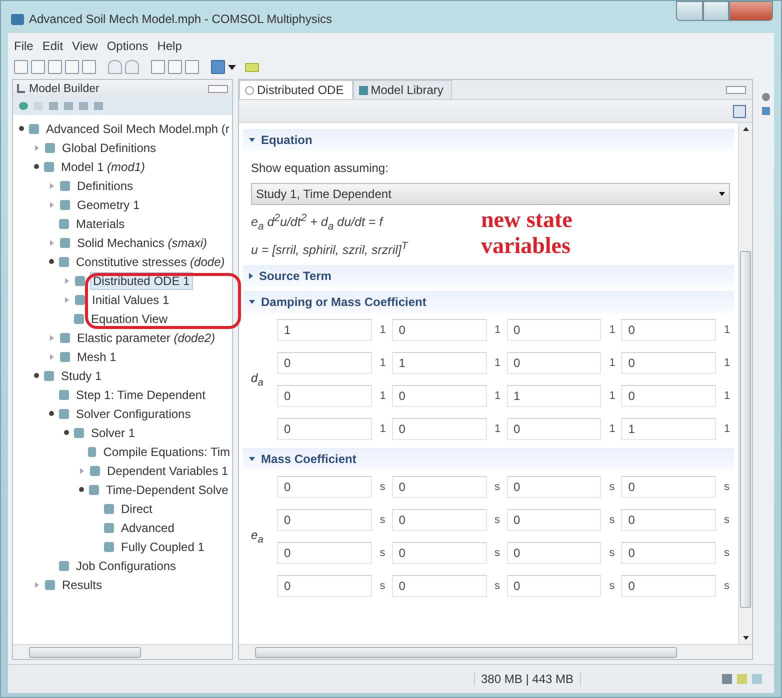 This screenshot has width=782, height=698. Describe the element at coordinates (142, 242) in the screenshot. I see `tree-item: Solid Mechanics (smaxi)` at that location.